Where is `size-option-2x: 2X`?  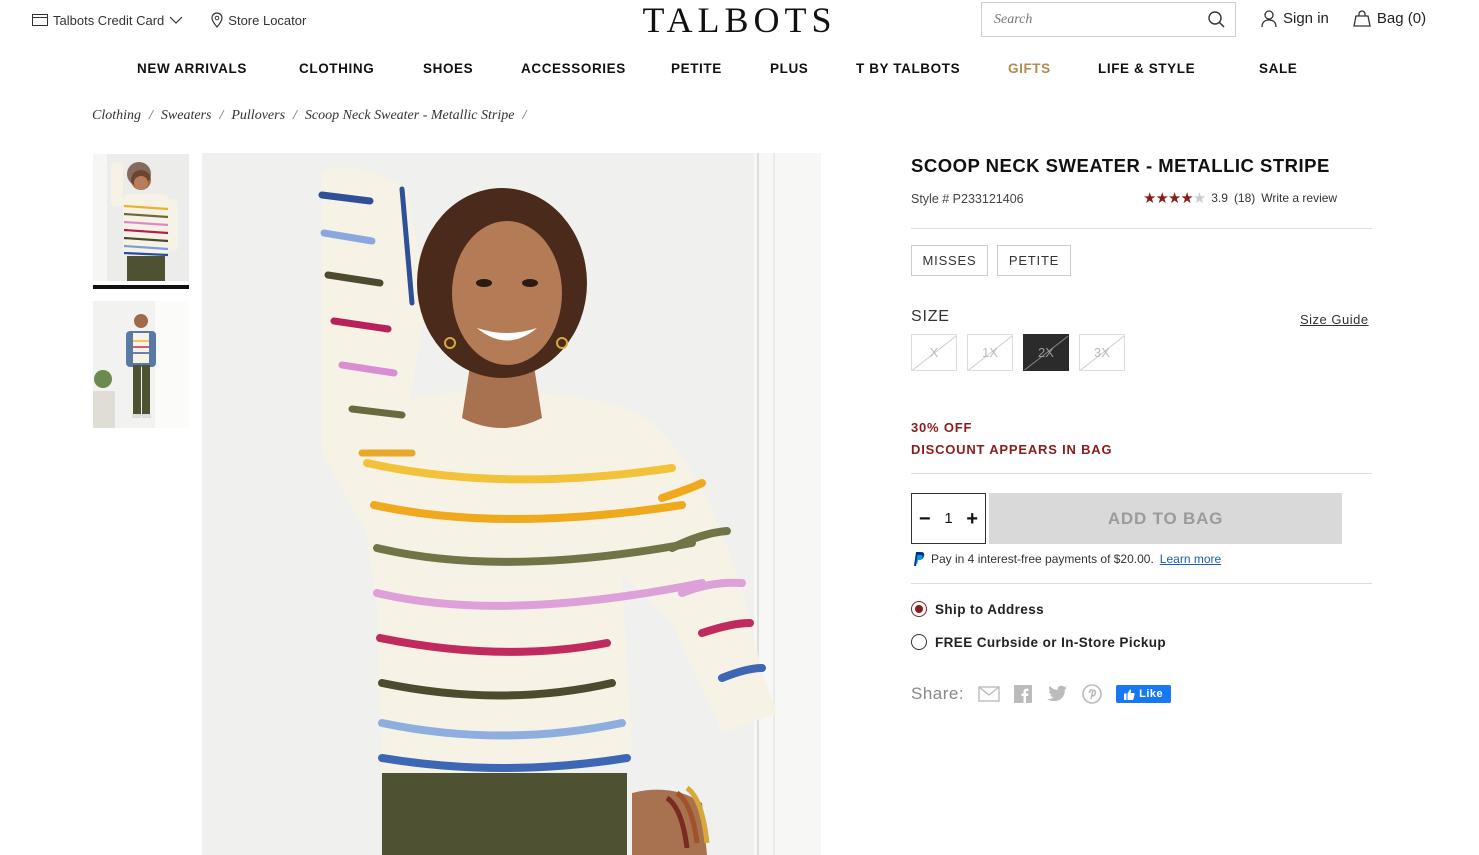 size-option-2x: 2X is located at coordinates (1046, 352).